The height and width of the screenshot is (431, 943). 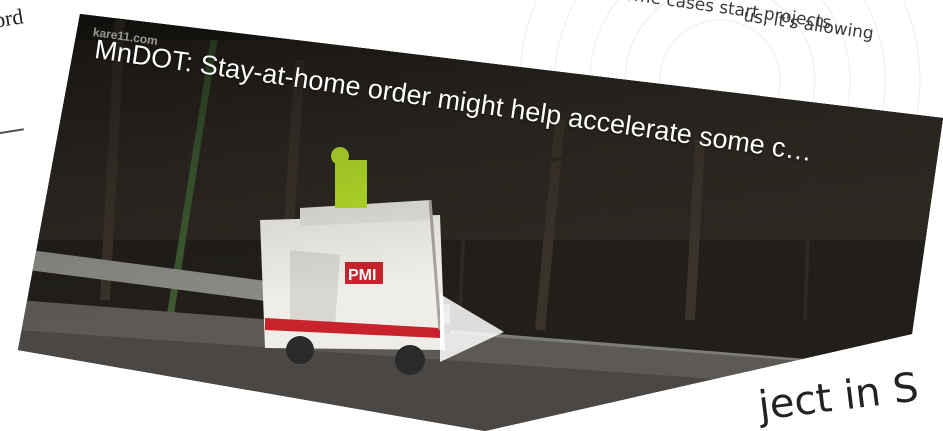 What do you see at coordinates (12, 18) in the screenshot?
I see `article-text-fragment-left: ord` at bounding box center [12, 18].